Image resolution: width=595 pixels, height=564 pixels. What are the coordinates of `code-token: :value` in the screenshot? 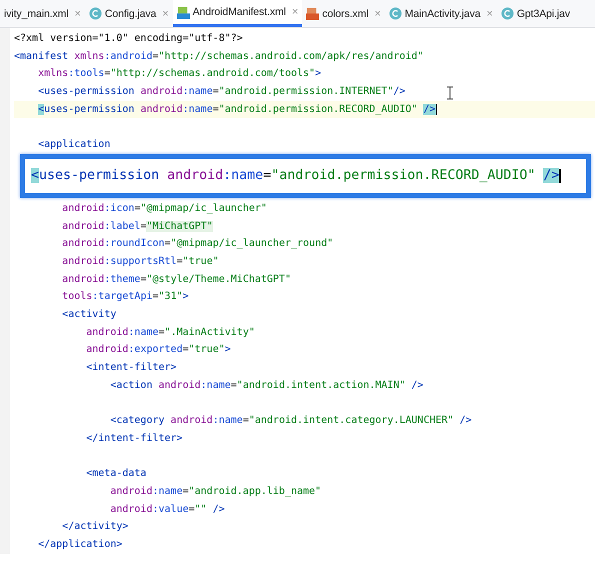 It's located at (170, 509).